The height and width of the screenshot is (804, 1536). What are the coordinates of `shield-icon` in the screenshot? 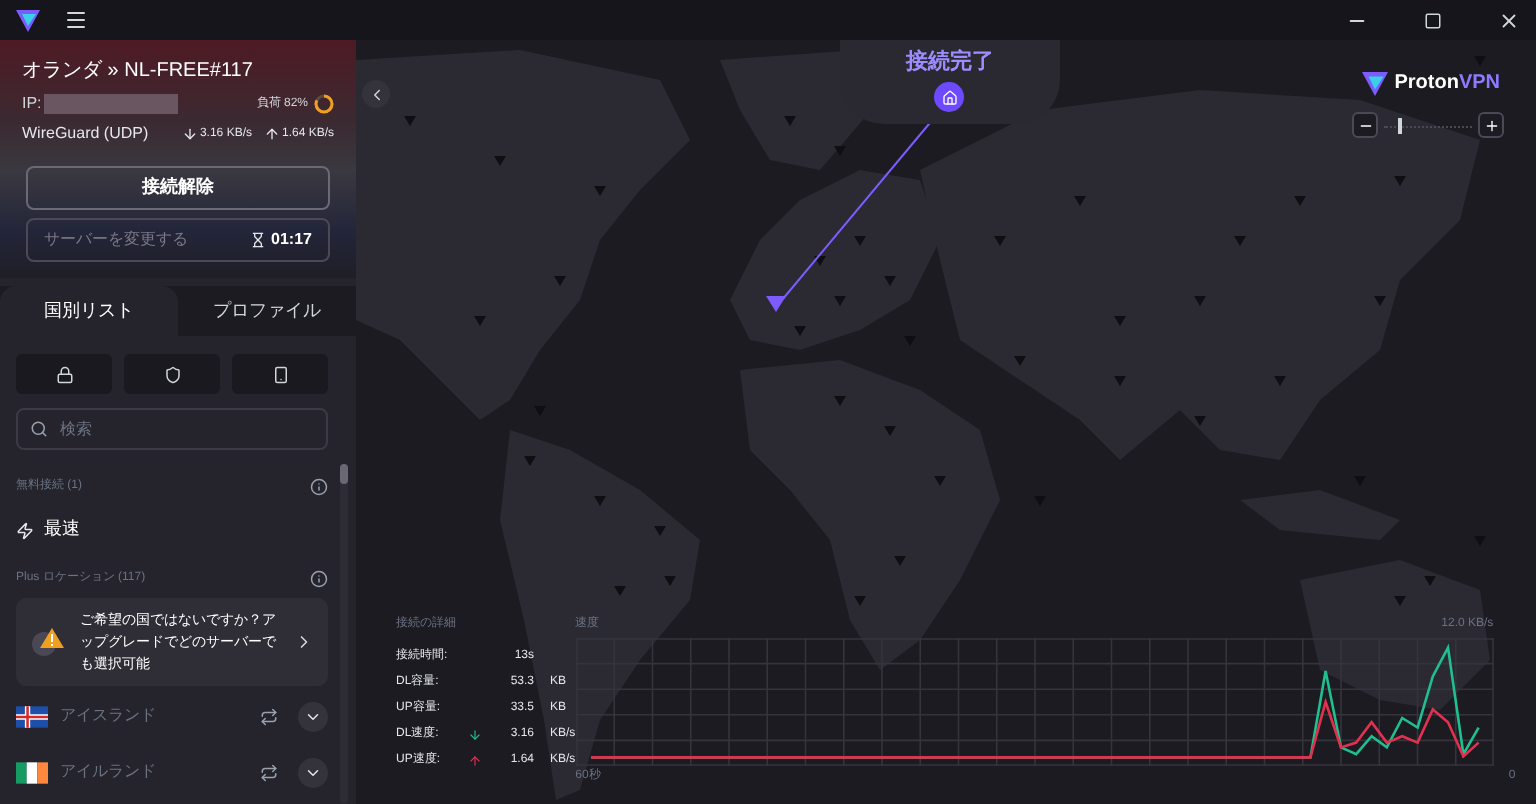 It's located at (172, 374).